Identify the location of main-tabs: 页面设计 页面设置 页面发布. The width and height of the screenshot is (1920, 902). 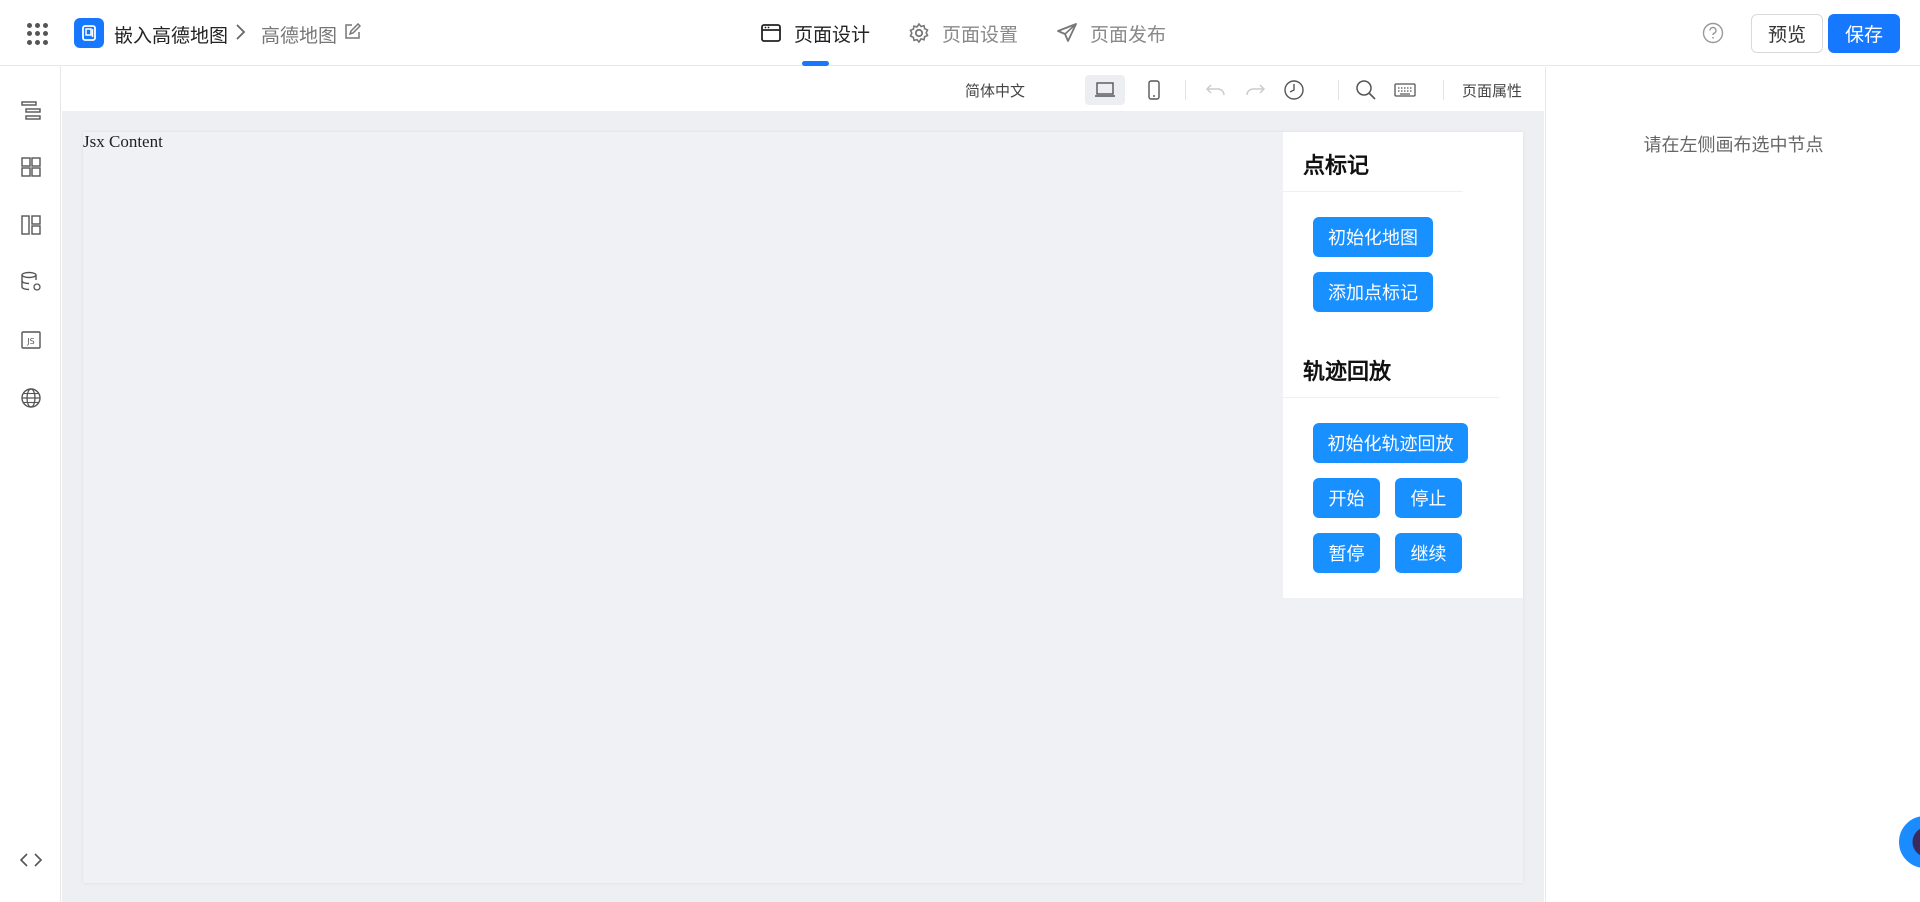
(982, 33).